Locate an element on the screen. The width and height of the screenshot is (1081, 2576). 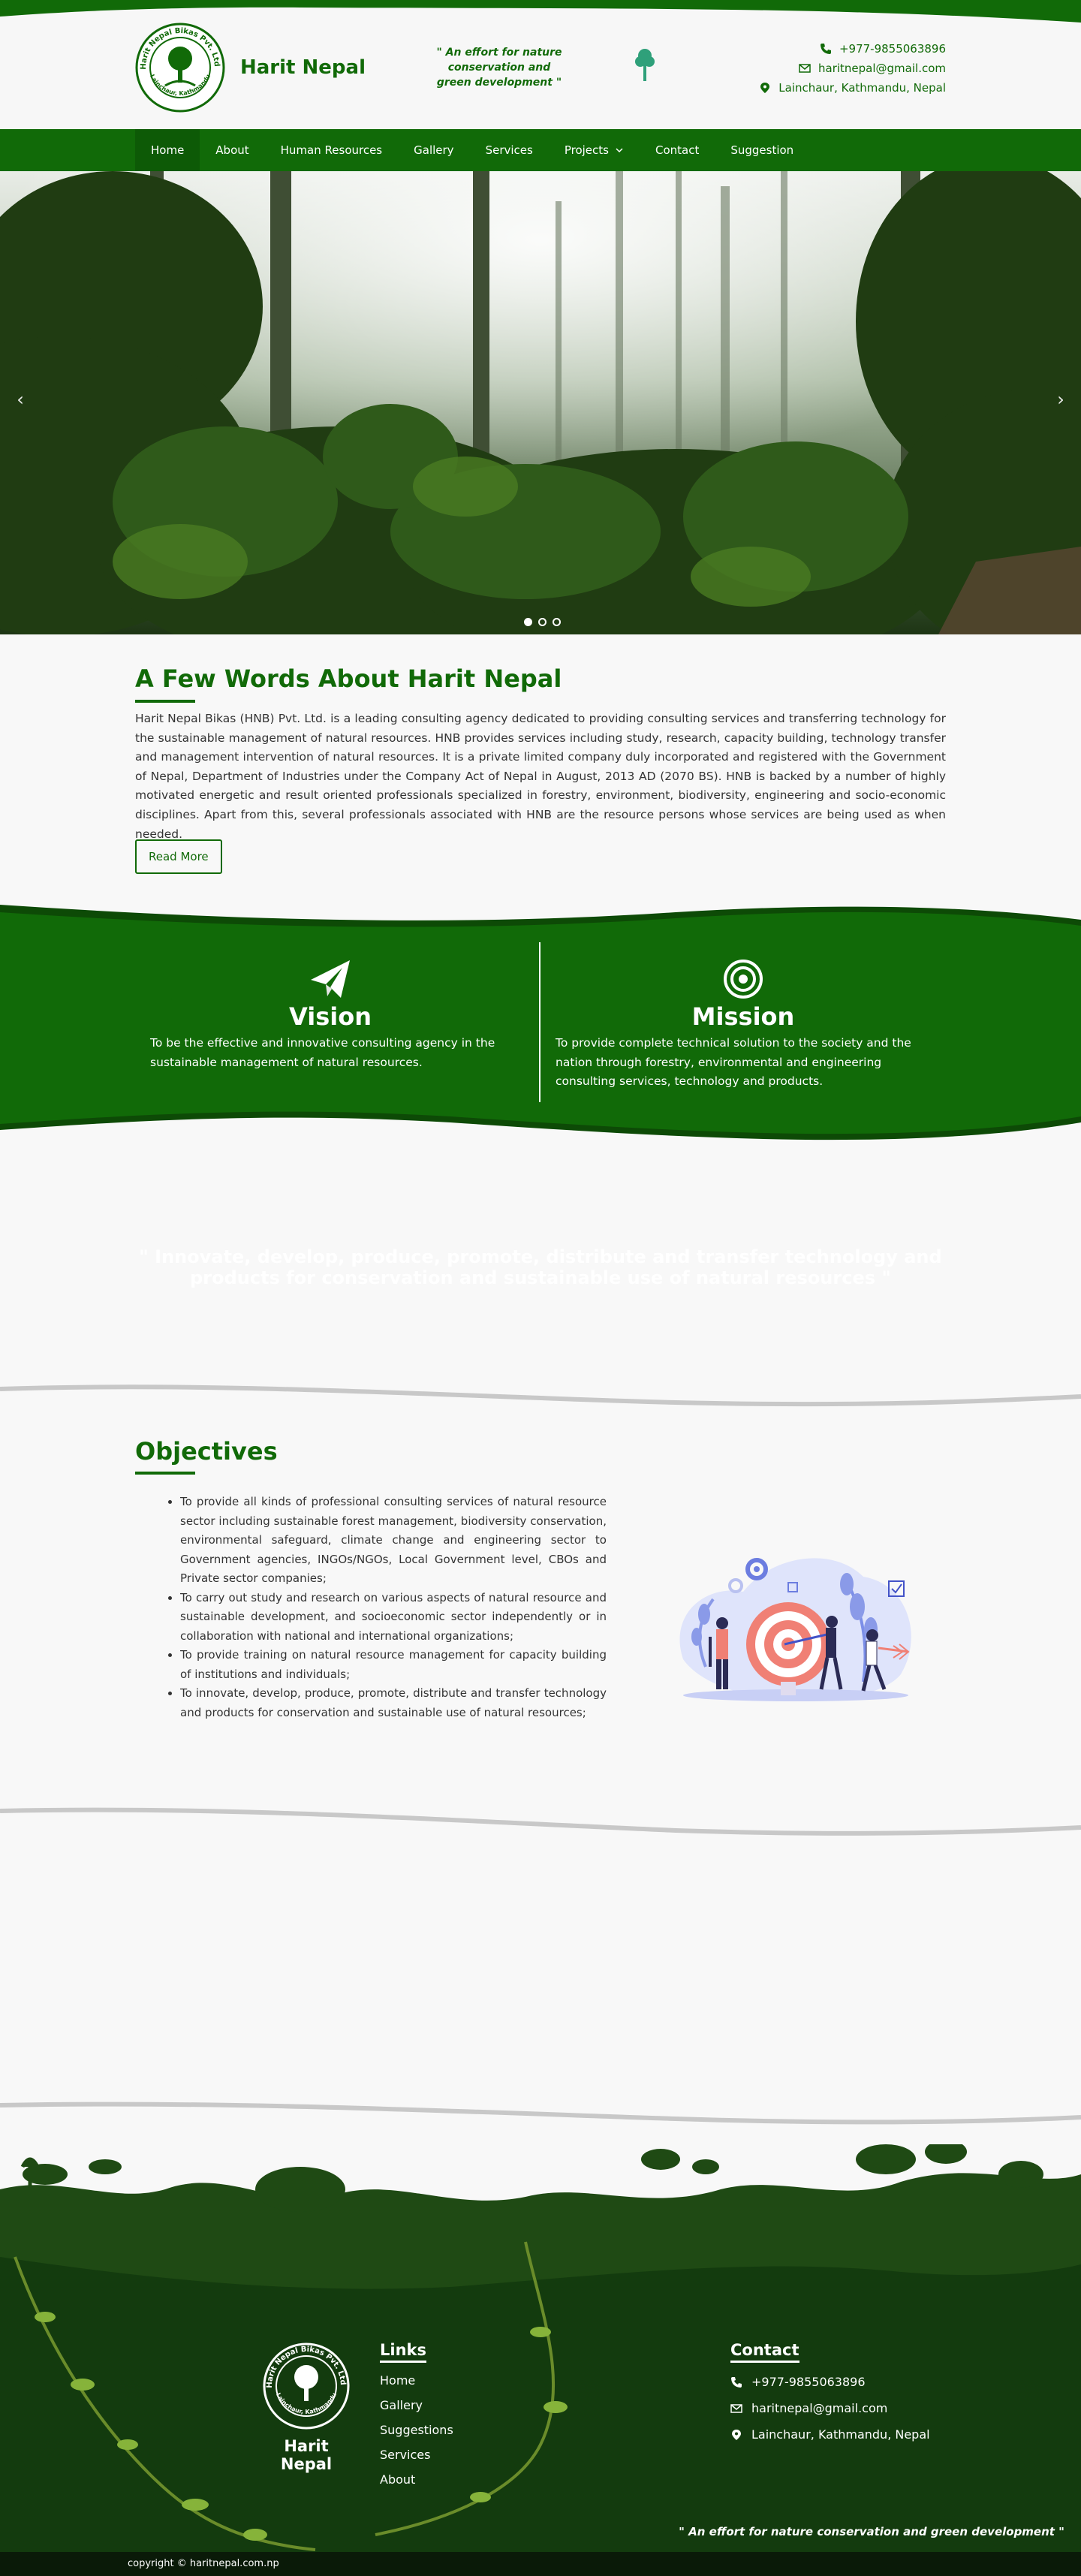
nav-gallery-label: Gallery is located at coordinates (434, 150).